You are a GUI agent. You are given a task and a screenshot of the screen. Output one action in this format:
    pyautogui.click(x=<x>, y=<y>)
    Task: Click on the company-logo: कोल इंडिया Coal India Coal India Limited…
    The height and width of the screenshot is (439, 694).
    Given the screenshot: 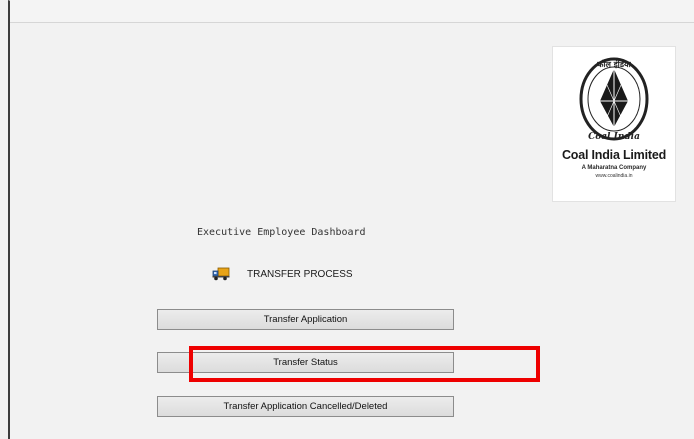 What is the action you would take?
    pyautogui.click(x=614, y=124)
    